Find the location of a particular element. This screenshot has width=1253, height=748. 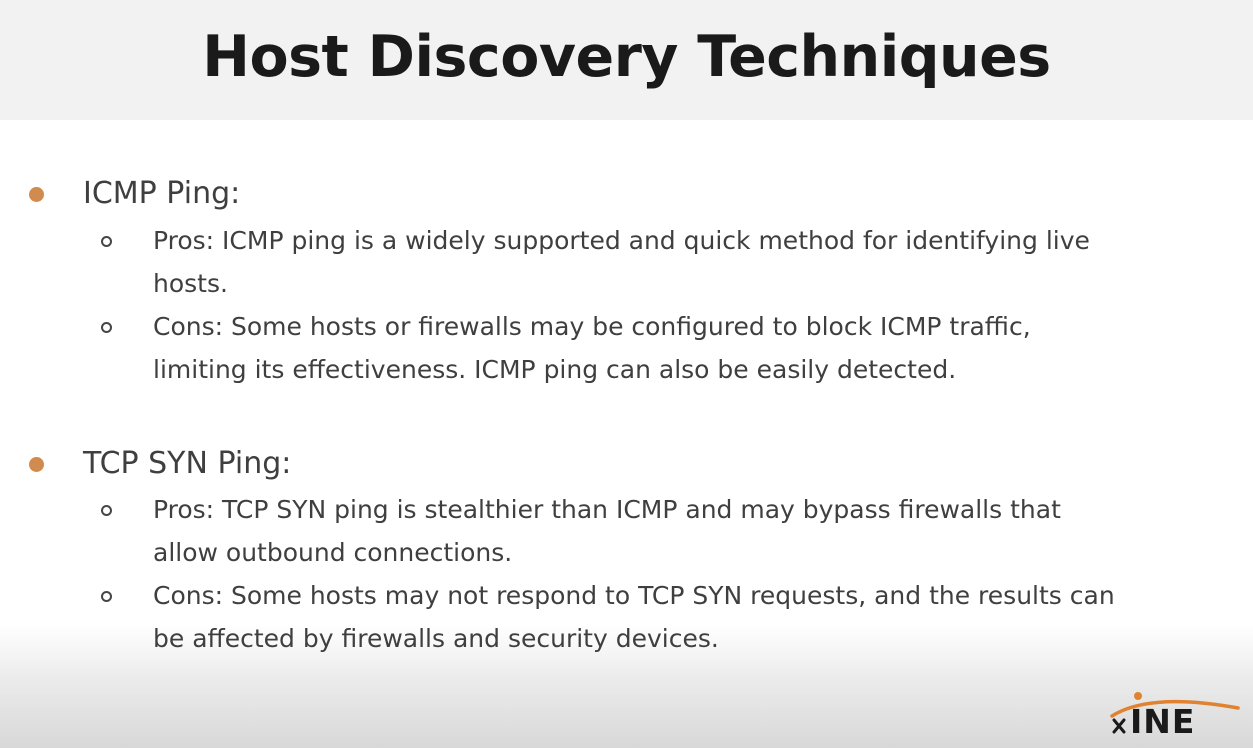

slide-title: Host Discovery Techniques is located at coordinates (626, 57).